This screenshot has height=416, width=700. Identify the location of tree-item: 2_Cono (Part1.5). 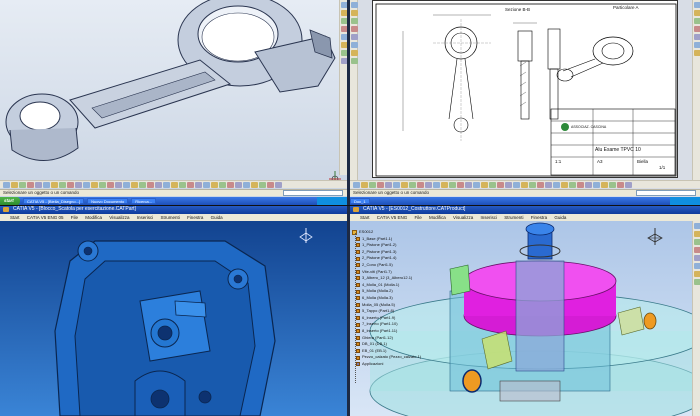
(397, 265).